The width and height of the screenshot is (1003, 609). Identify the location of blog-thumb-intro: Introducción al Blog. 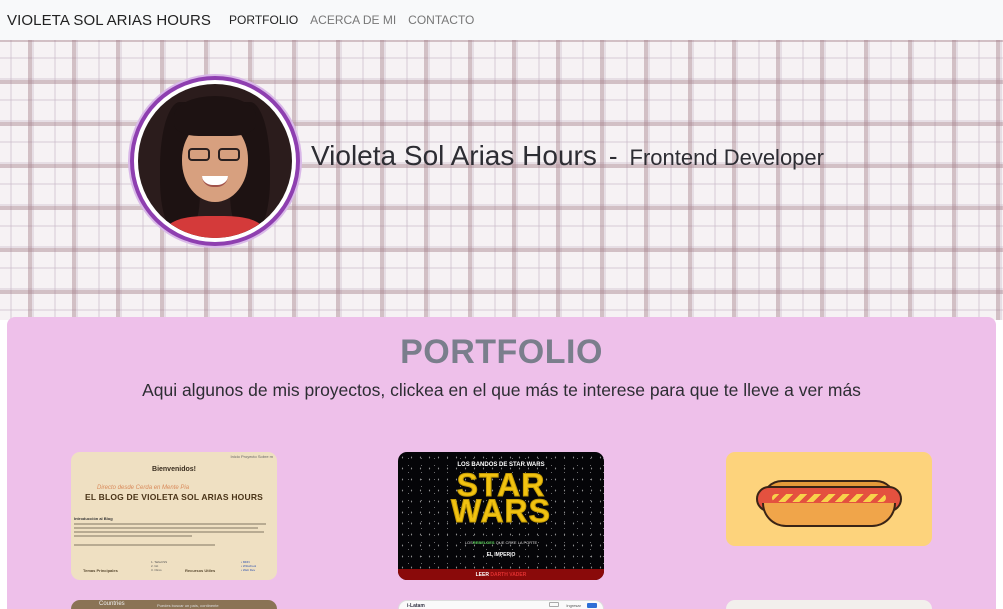
(93, 518).